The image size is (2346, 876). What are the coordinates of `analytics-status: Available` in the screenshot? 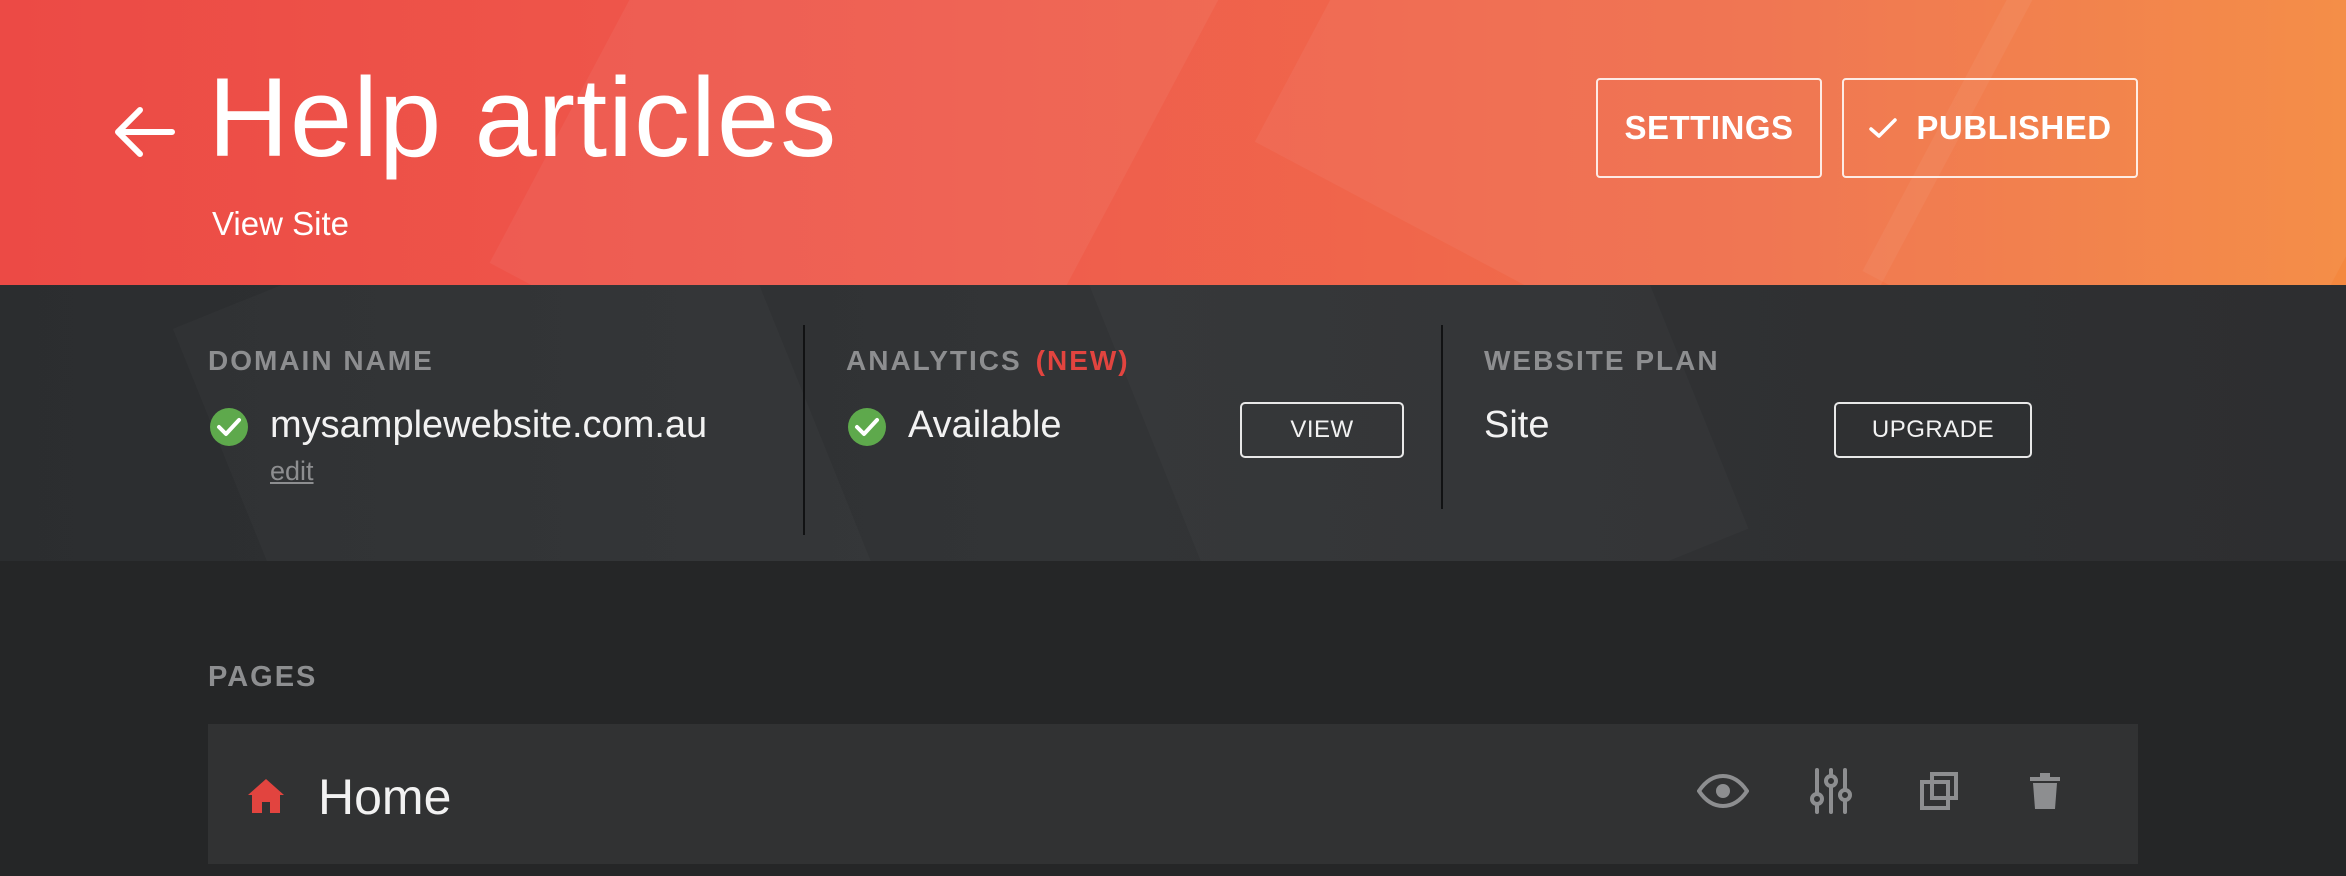 It's located at (985, 425).